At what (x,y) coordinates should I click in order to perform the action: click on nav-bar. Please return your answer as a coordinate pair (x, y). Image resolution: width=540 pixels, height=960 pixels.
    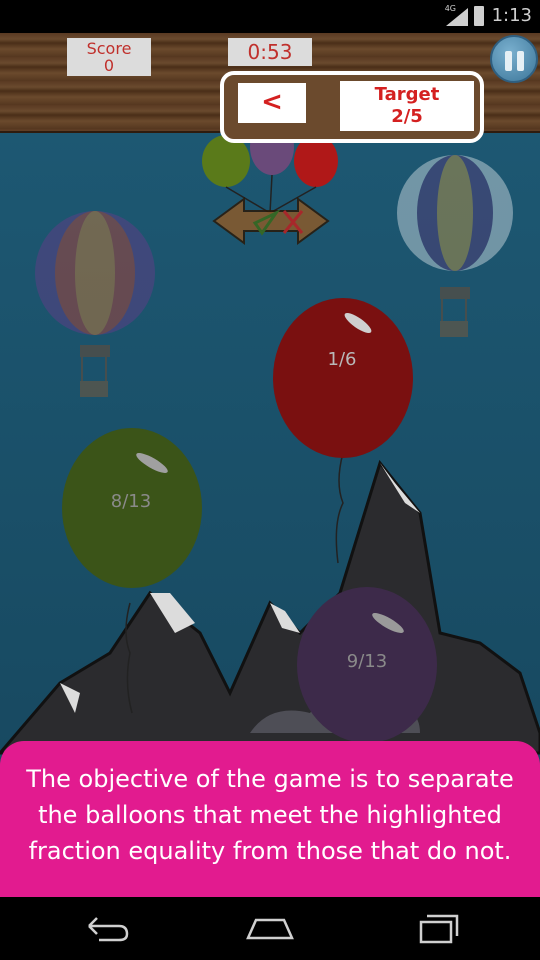
    Looking at the image, I should click on (270, 928).